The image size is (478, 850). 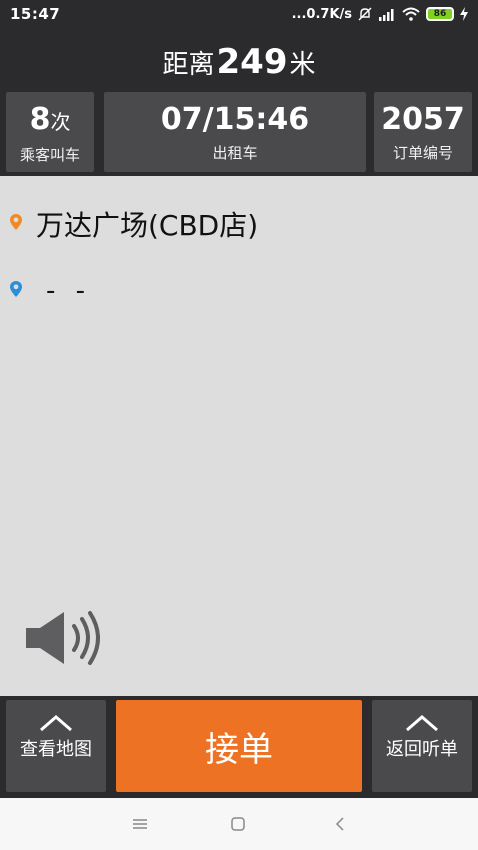 I want to click on home-icon, so click(x=238, y=824).